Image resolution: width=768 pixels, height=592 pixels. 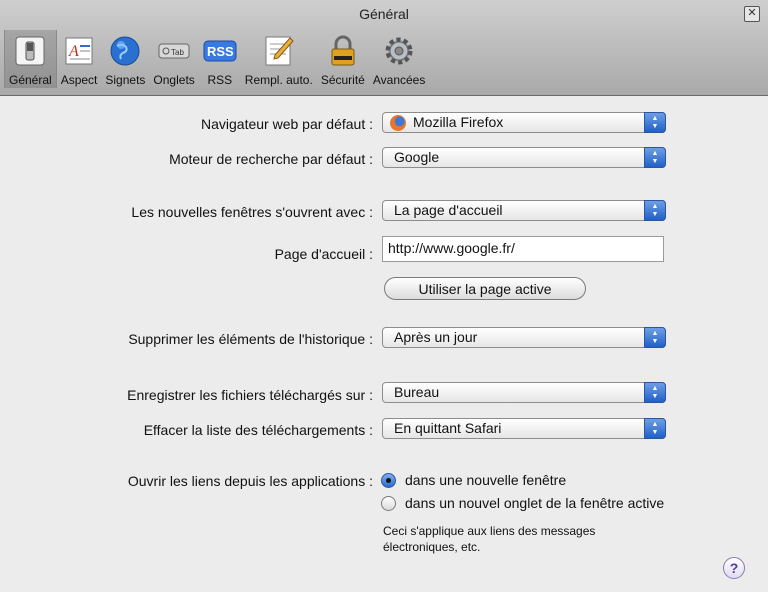 What do you see at coordinates (252, 212) in the screenshot?
I see `new-windows-label: Les nouvelles fenêtres s'ouvrent avec :` at bounding box center [252, 212].